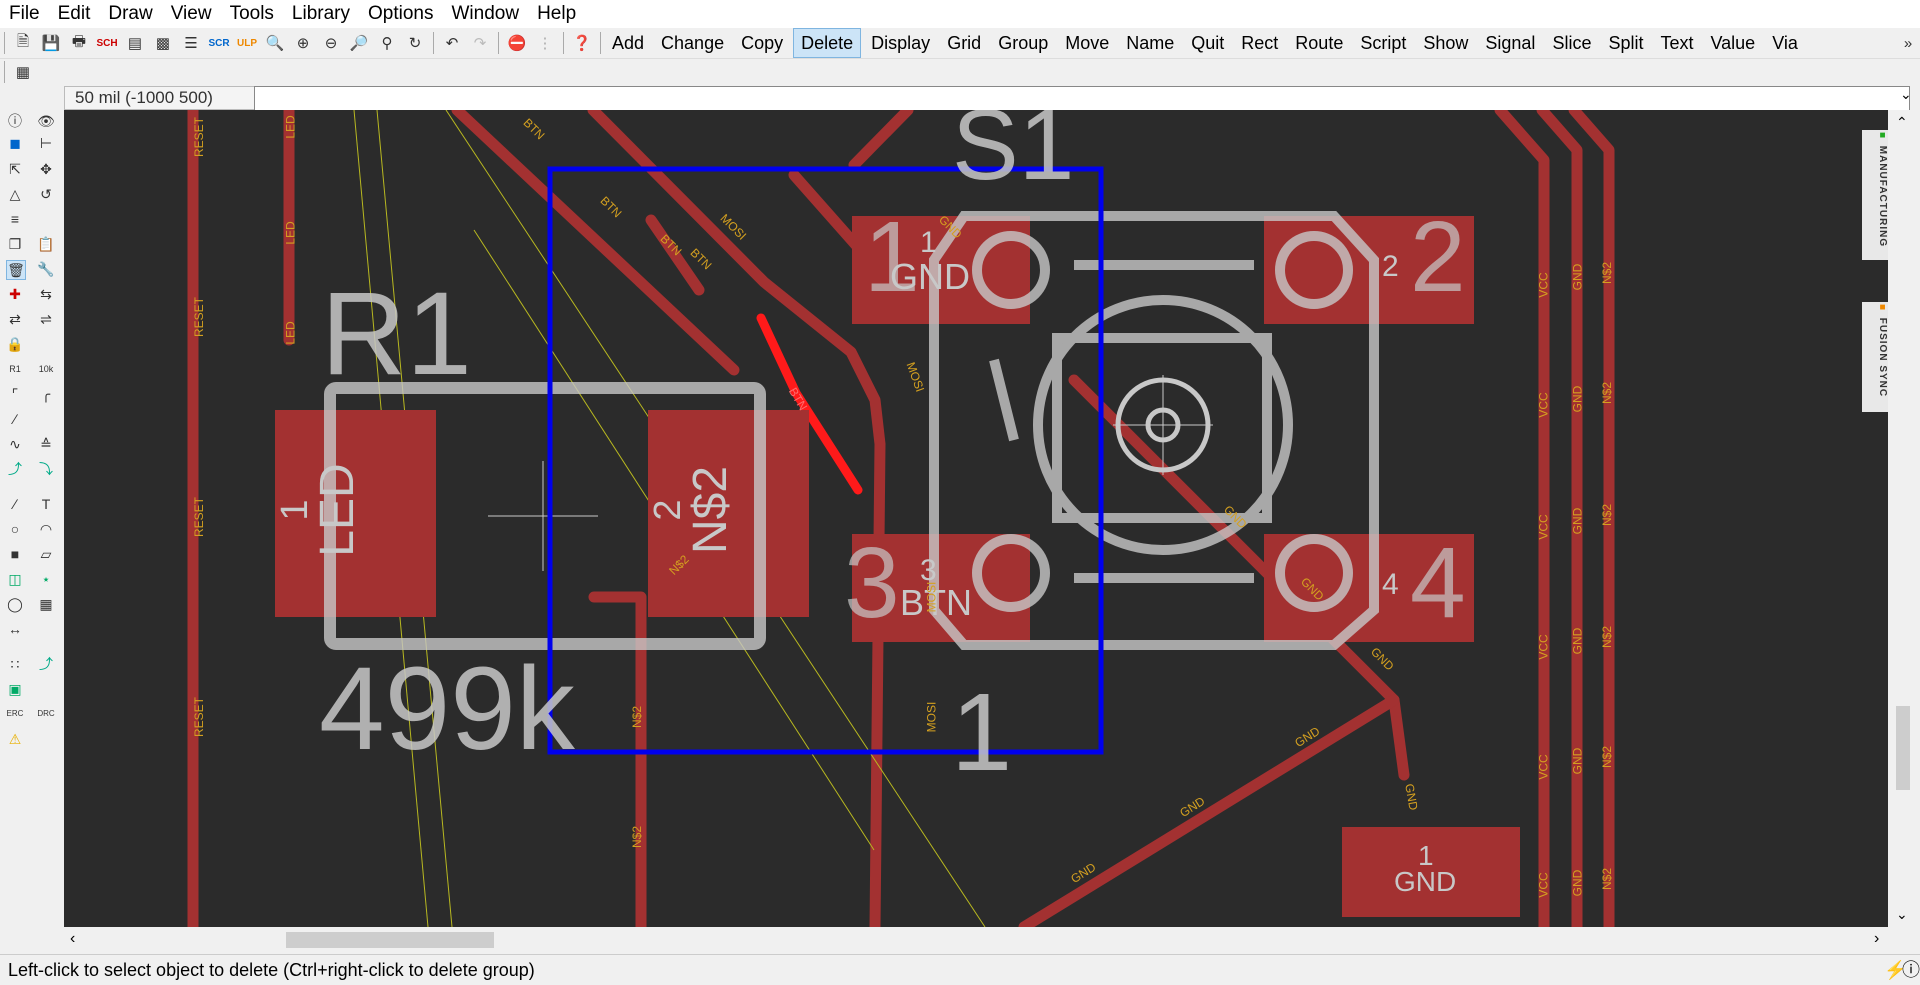 The image size is (1920, 985). I want to click on cmd-show: Show, so click(1445, 43).